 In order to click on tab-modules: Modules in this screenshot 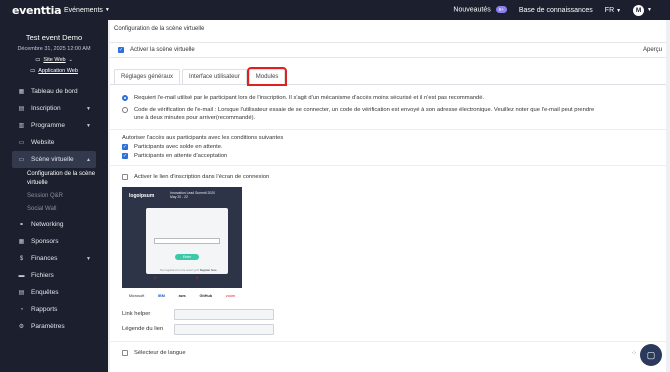, I will do `click(267, 76)`.